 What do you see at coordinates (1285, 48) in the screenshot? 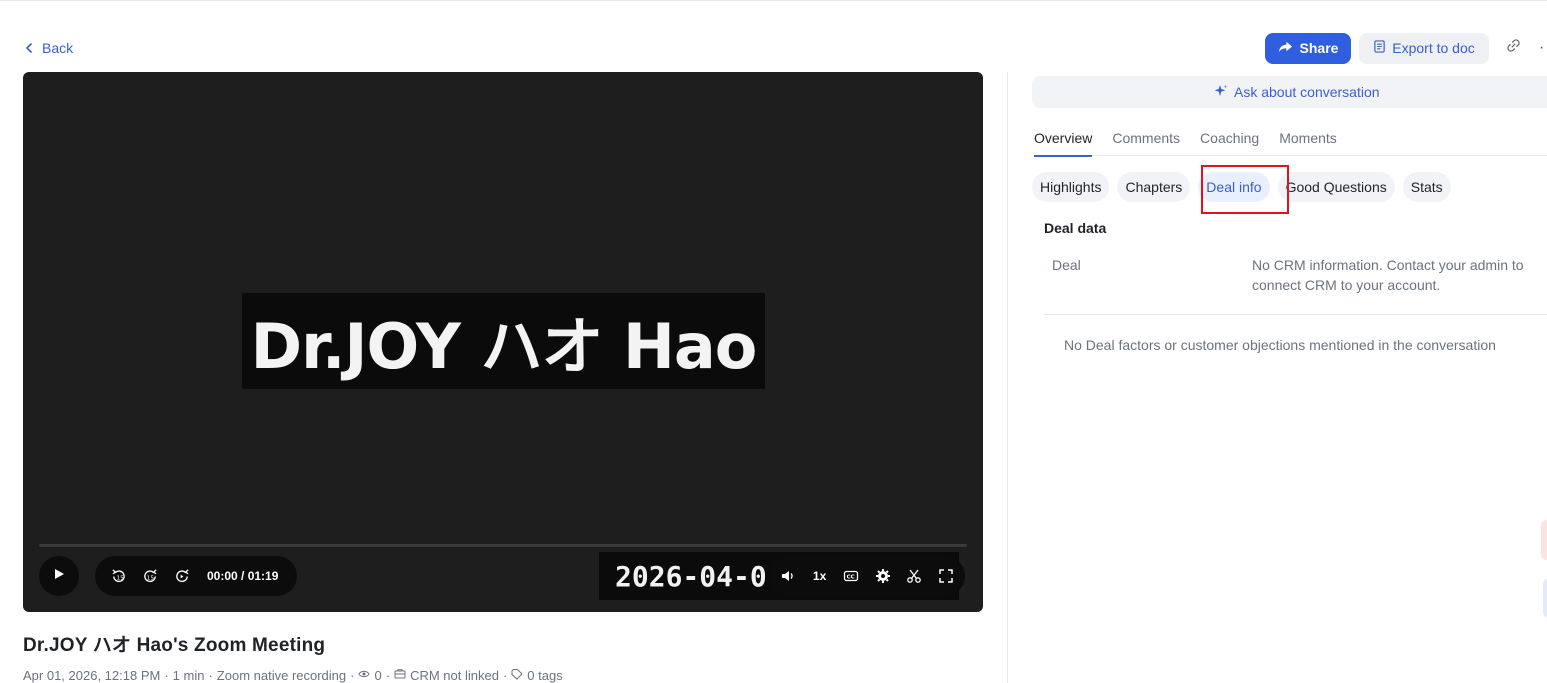
I see `share-arrow-icon` at bounding box center [1285, 48].